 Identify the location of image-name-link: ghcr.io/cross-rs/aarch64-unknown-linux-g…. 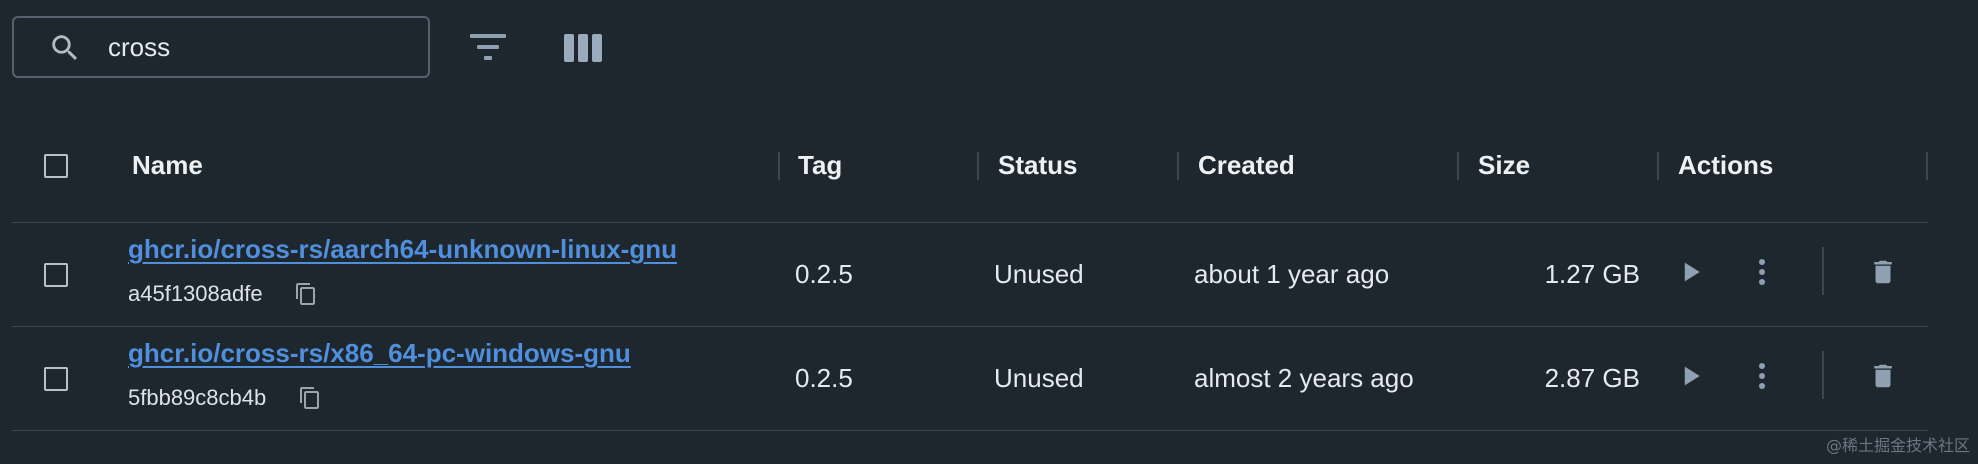
(402, 249).